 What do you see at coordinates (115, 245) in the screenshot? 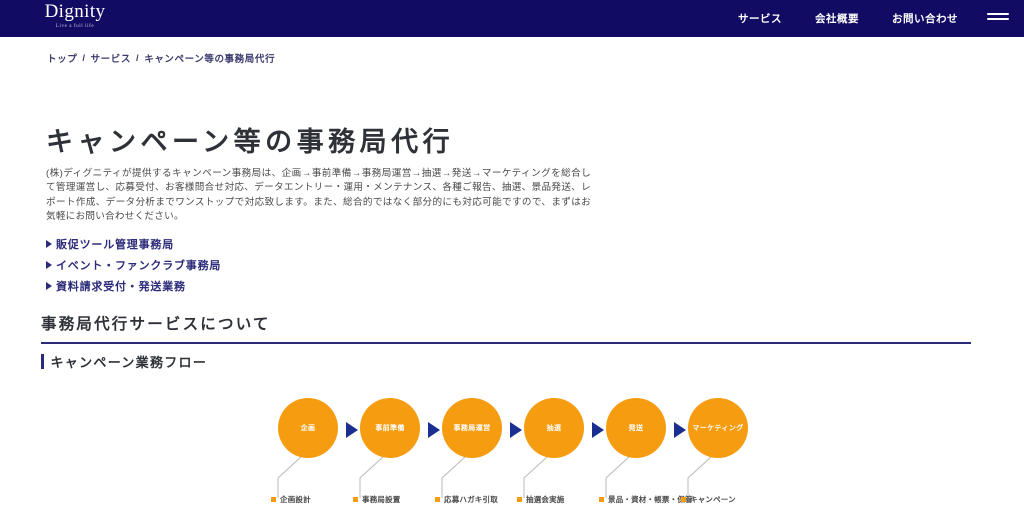
I see `link-label: 販促ツール管理事務局` at bounding box center [115, 245].